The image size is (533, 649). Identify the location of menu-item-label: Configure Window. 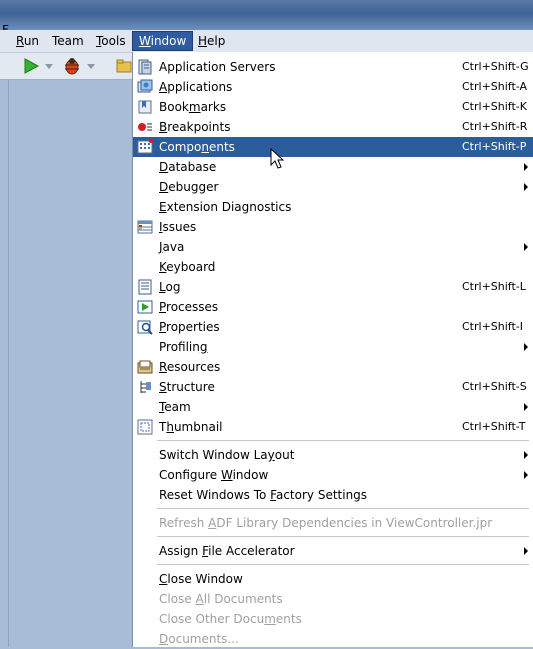
(214, 475).